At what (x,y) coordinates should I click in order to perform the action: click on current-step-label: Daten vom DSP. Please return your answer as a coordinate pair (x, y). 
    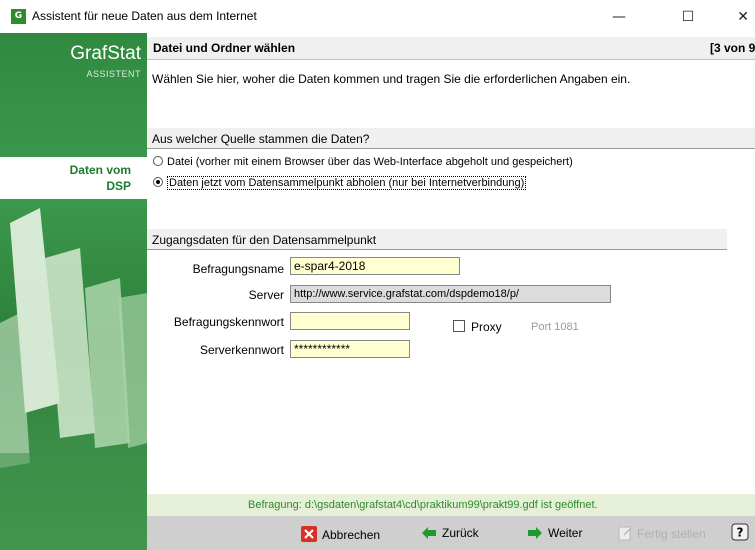
    Looking at the image, I should click on (73, 178).